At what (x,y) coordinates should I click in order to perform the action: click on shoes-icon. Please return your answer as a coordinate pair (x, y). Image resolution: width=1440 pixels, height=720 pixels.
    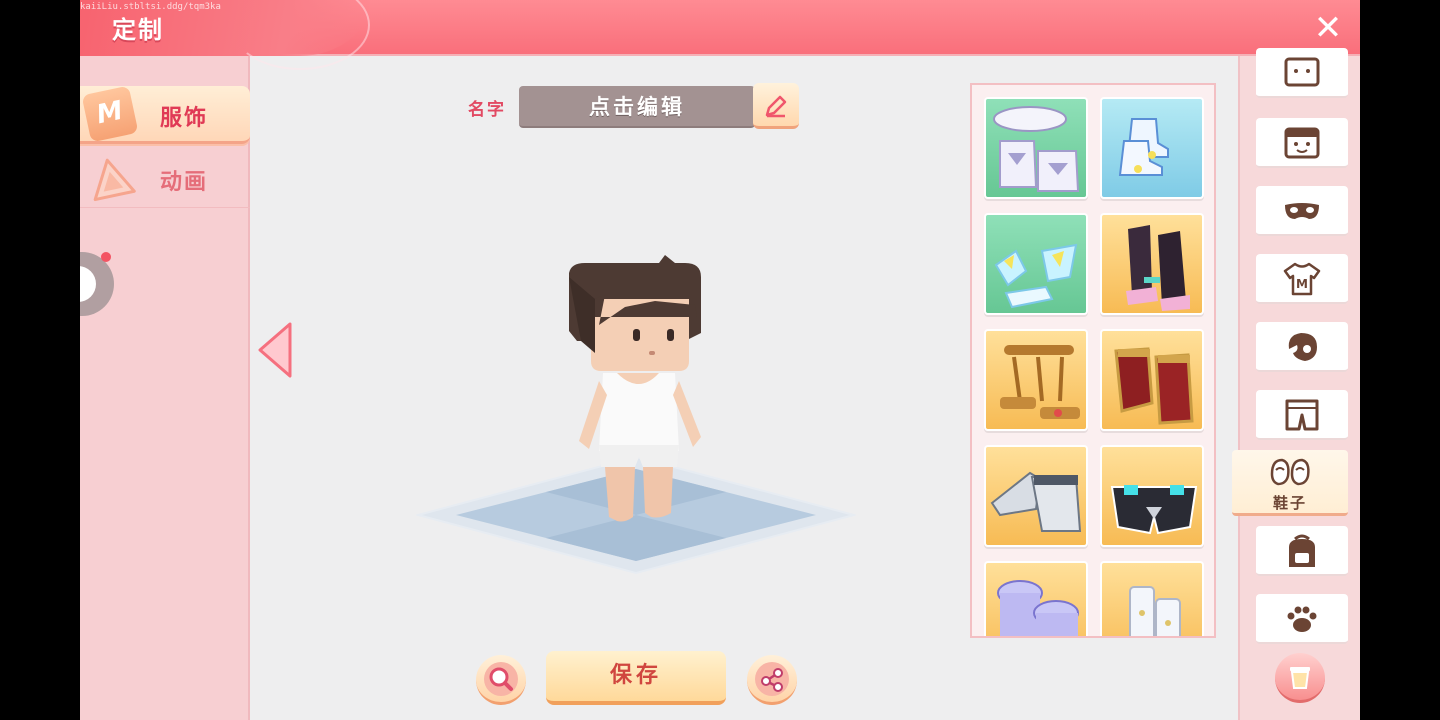
    Looking at the image, I should click on (1290, 472).